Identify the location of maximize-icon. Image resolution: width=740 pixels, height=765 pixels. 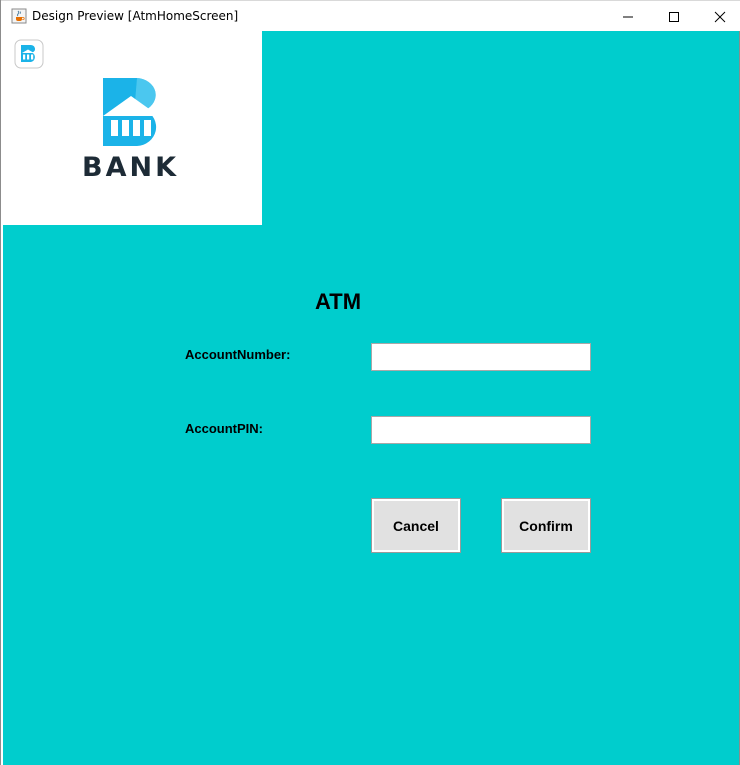
(674, 16).